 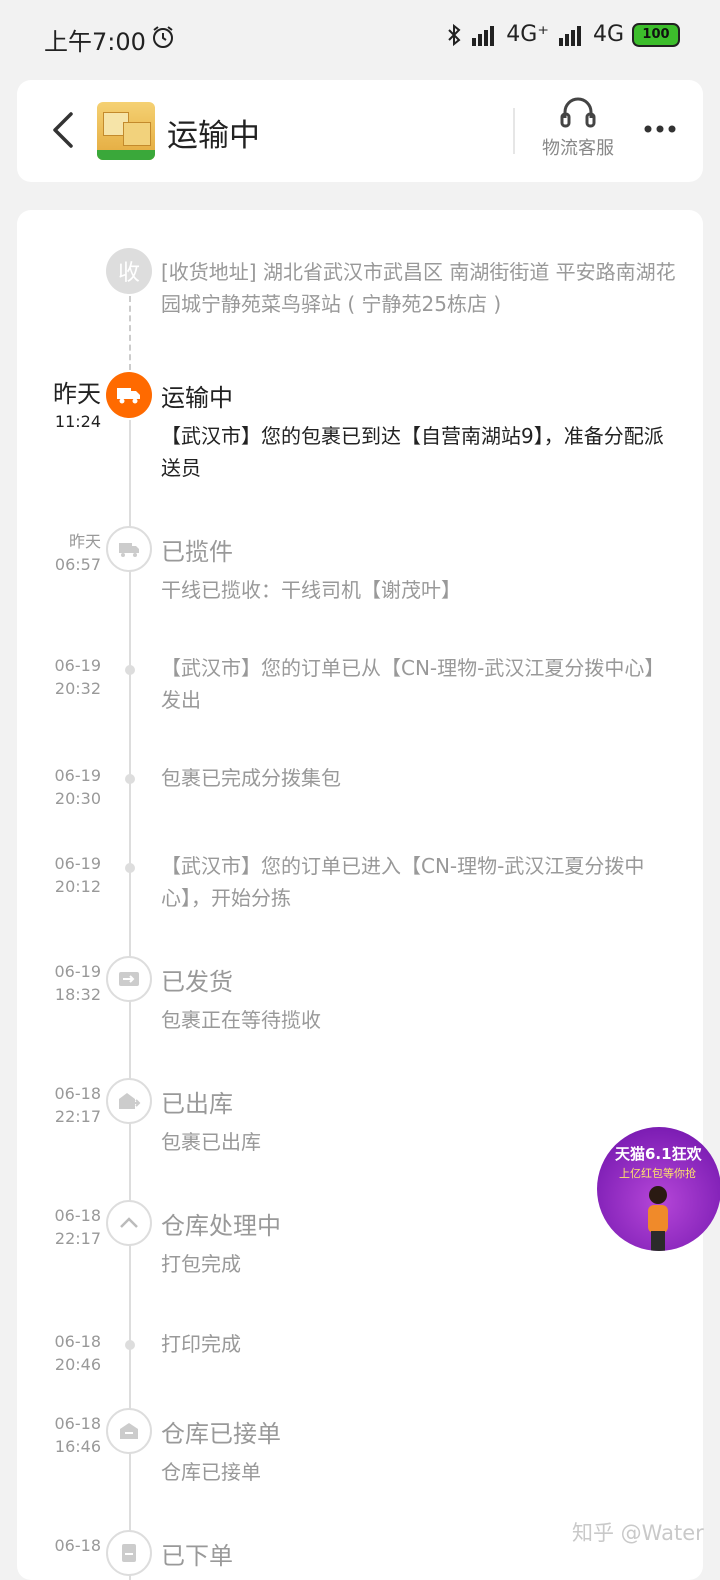 What do you see at coordinates (78, 1435) in the screenshot?
I see `event-datetime: 06-18 16:46` at bounding box center [78, 1435].